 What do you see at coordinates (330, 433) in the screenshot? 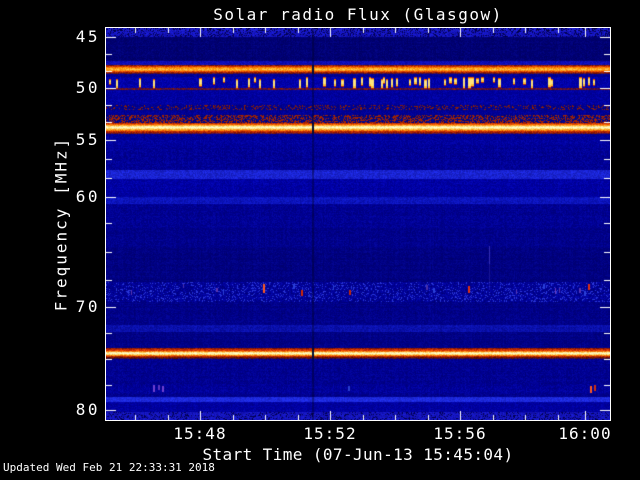
I see `x-tick-label: 15:52` at bounding box center [330, 433].